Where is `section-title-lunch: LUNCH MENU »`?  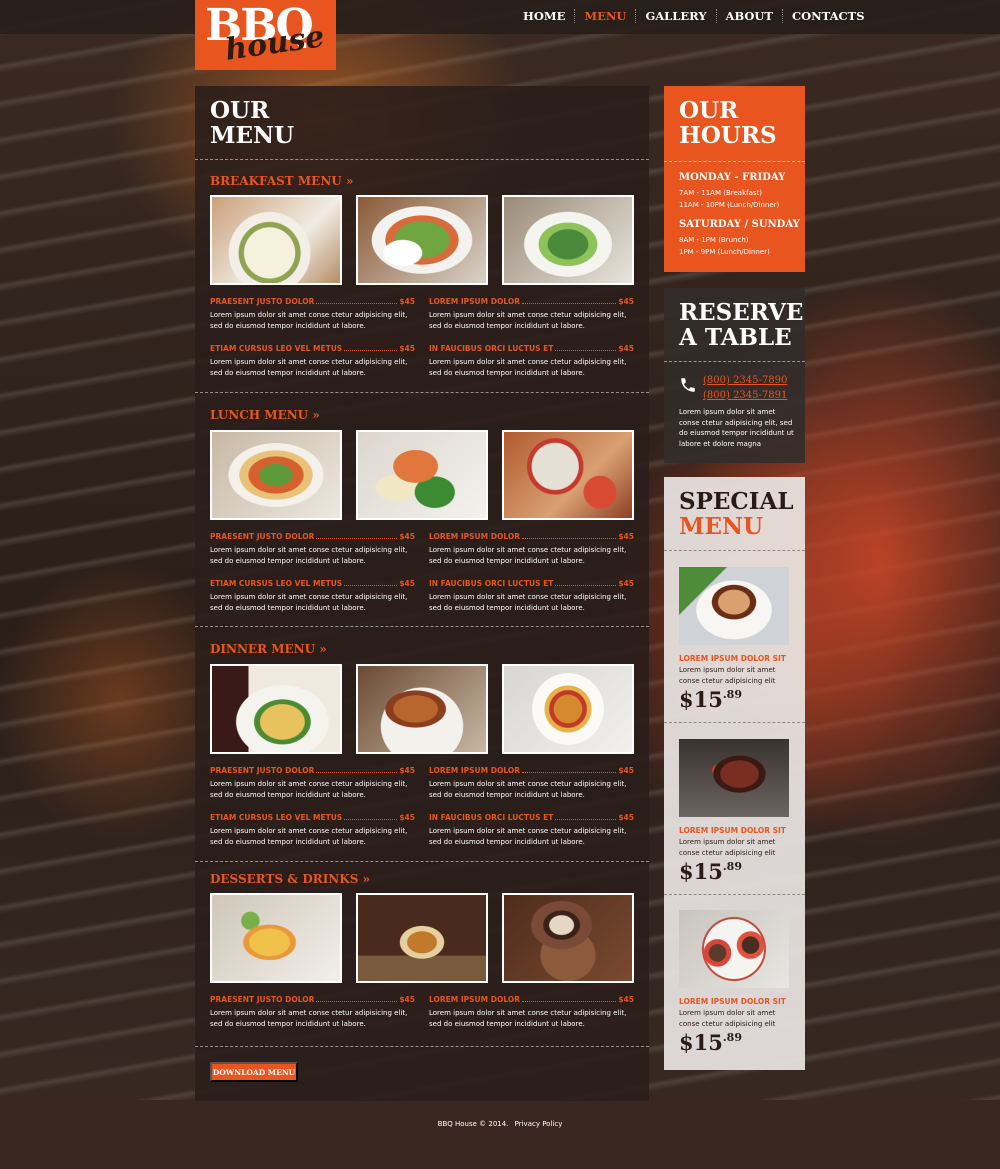 section-title-lunch: LUNCH MENU » is located at coordinates (265, 415).